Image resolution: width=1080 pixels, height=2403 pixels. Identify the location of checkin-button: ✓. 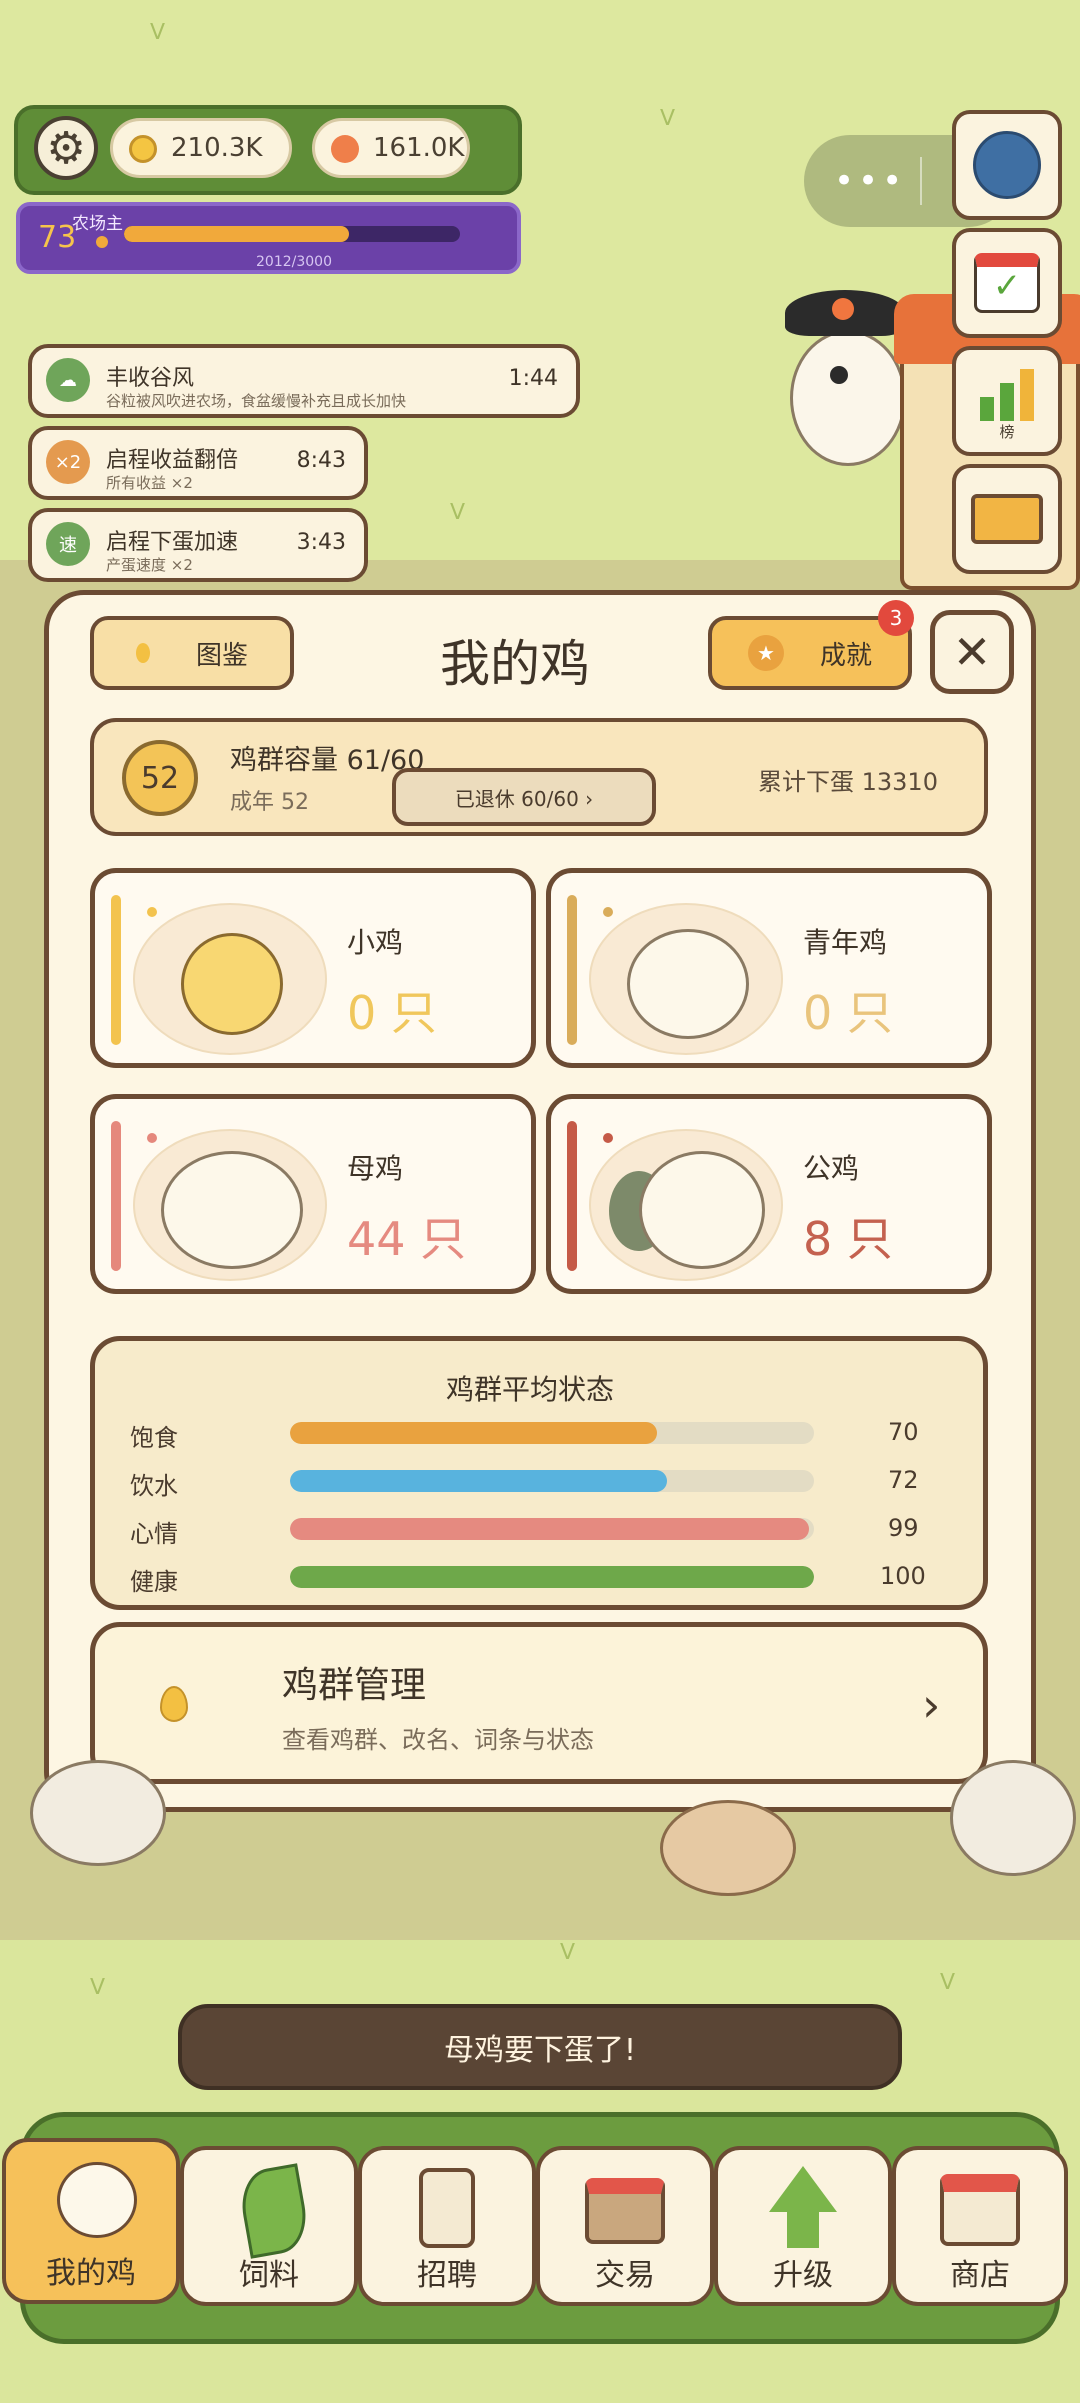
(1007, 283).